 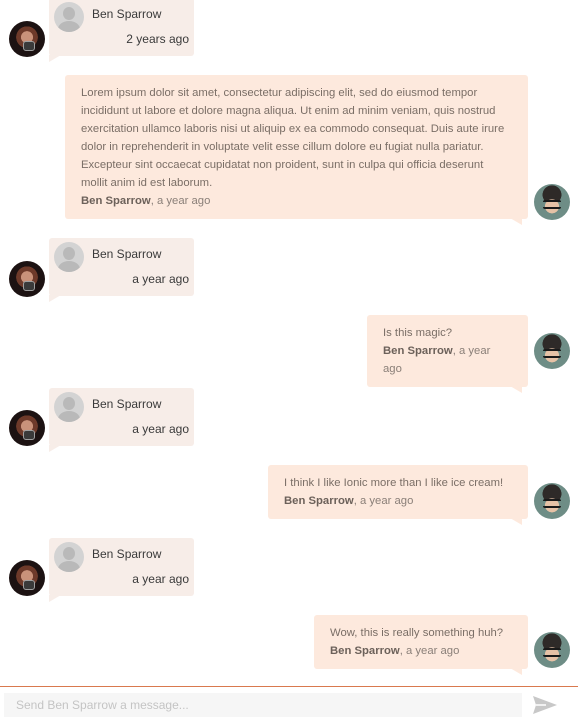 I want to click on sent-bubble: Is this magic? Ben Sparrow, a year ago, so click(x=447, y=354).